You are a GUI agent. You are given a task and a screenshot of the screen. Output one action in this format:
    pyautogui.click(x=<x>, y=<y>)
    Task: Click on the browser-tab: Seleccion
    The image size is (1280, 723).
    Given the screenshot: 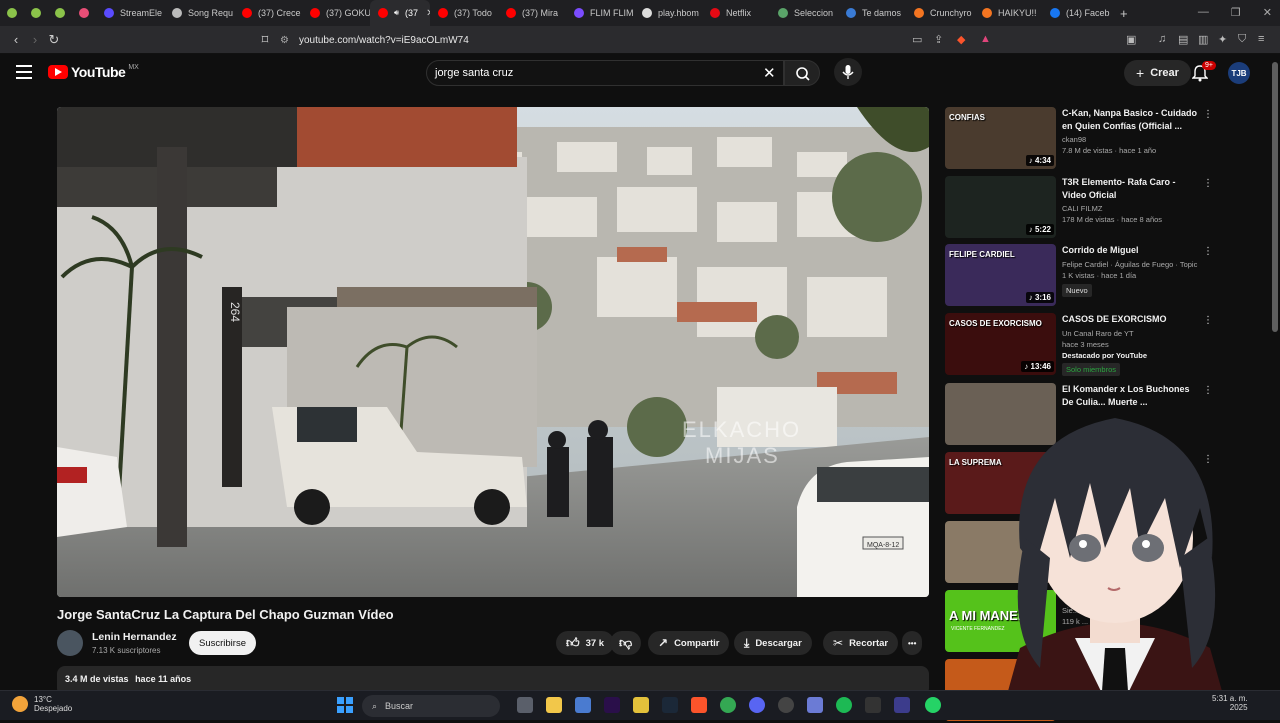 What is the action you would take?
    pyautogui.click(x=804, y=13)
    